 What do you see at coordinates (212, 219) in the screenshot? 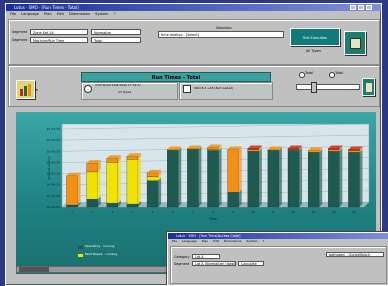
I see `x-axis-label: Time` at bounding box center [212, 219].